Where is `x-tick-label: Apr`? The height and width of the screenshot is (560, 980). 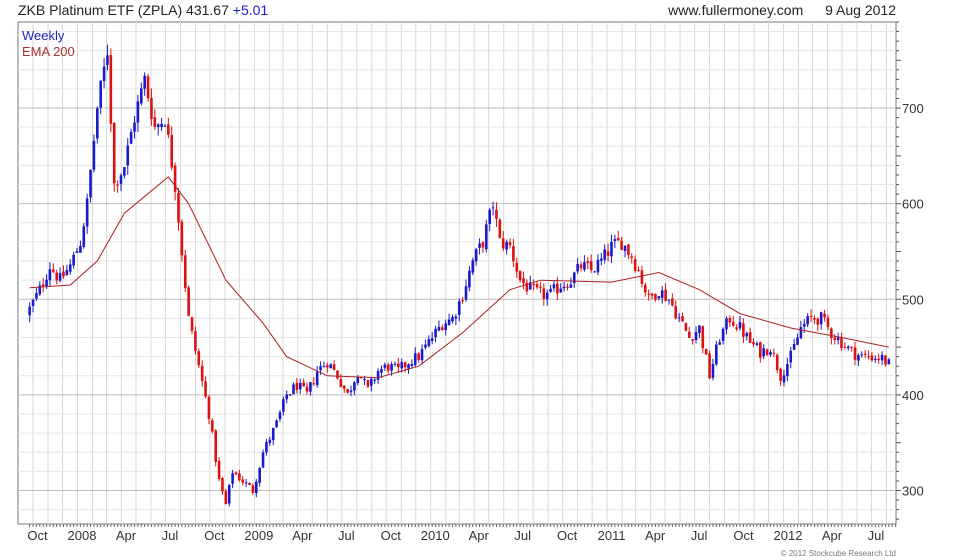 x-tick-label: Apr is located at coordinates (479, 535).